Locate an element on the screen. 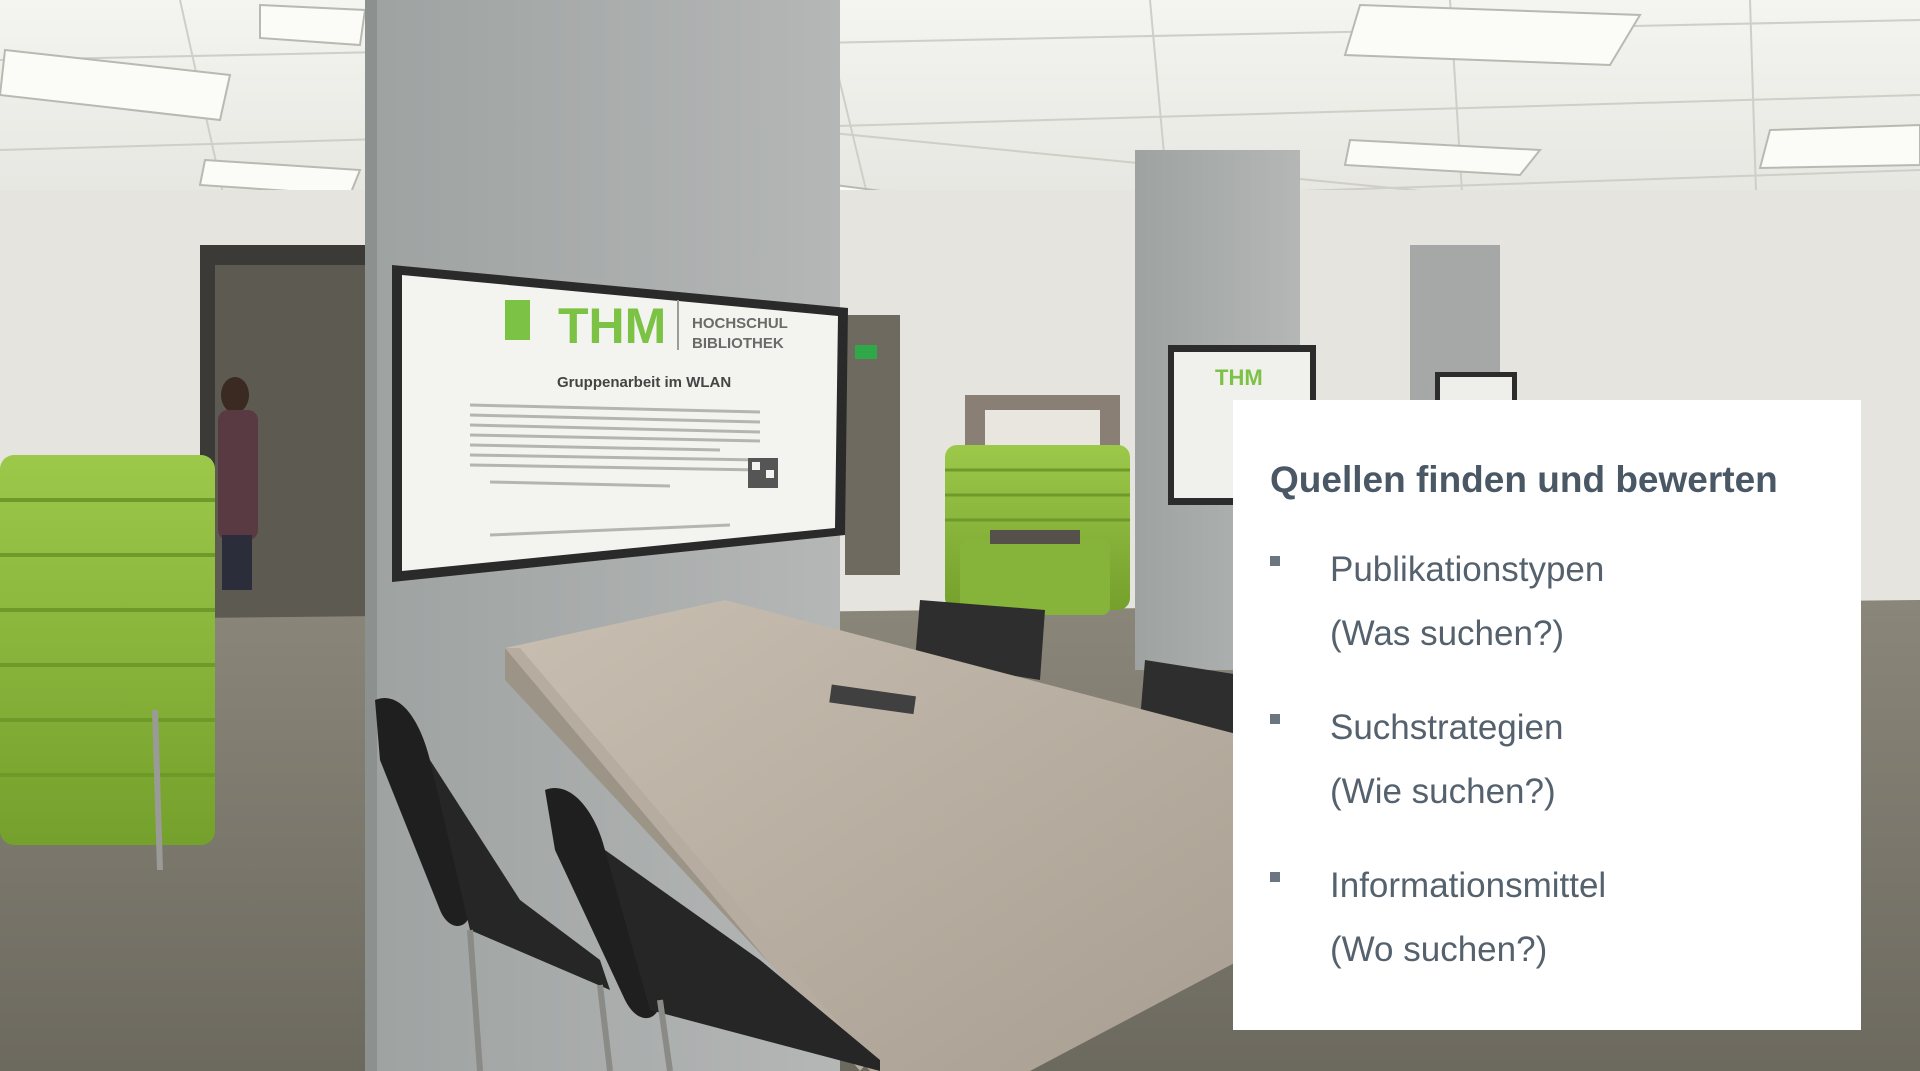  screen-brand: THM is located at coordinates (612, 326).